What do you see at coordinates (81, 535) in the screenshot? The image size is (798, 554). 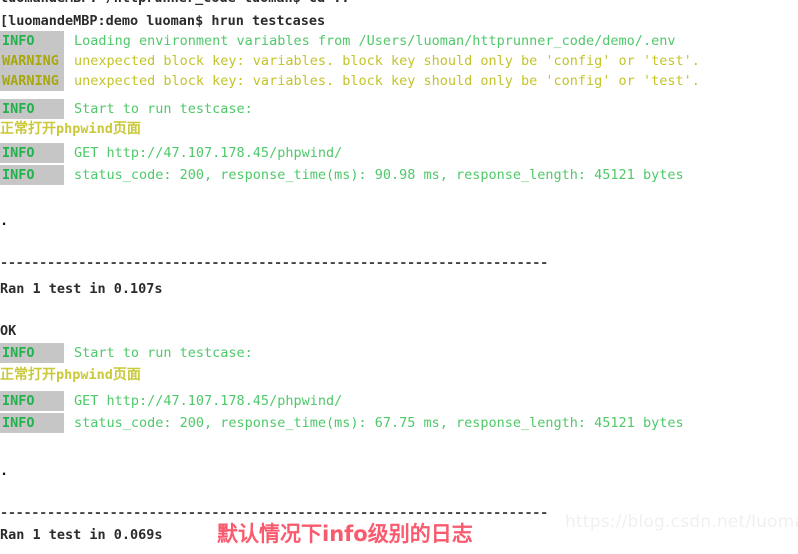 I see `plain-output-line: Ran 1 test in 0.069s` at bounding box center [81, 535].